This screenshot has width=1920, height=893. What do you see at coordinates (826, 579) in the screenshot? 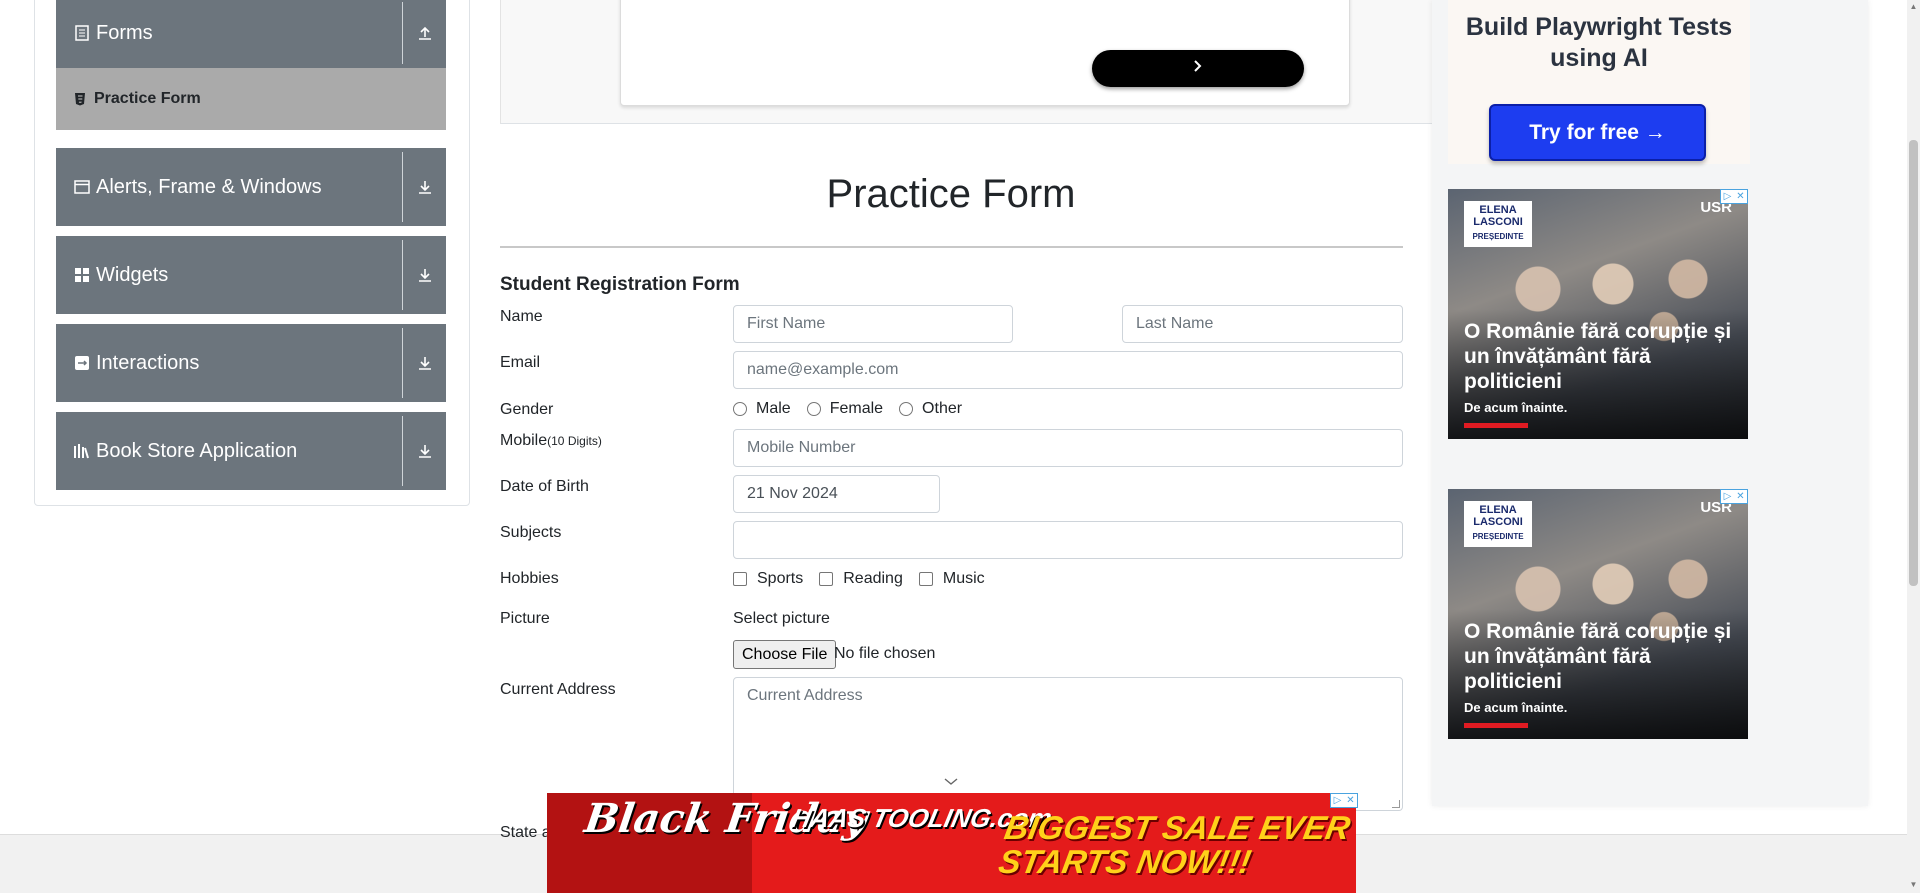
I see `hobby-checkbox-reading` at bounding box center [826, 579].